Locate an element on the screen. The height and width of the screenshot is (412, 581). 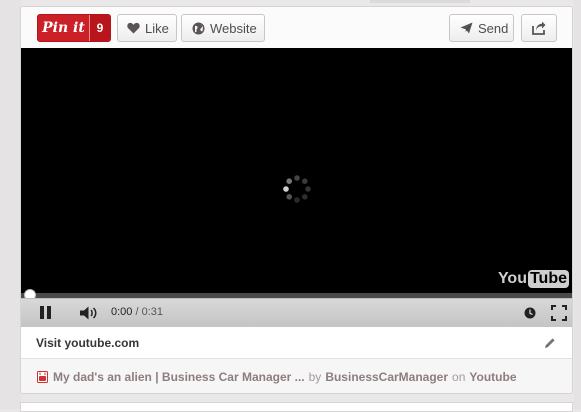
action-toolbar: Pin it 9 Like Website Send is located at coordinates (296, 27).